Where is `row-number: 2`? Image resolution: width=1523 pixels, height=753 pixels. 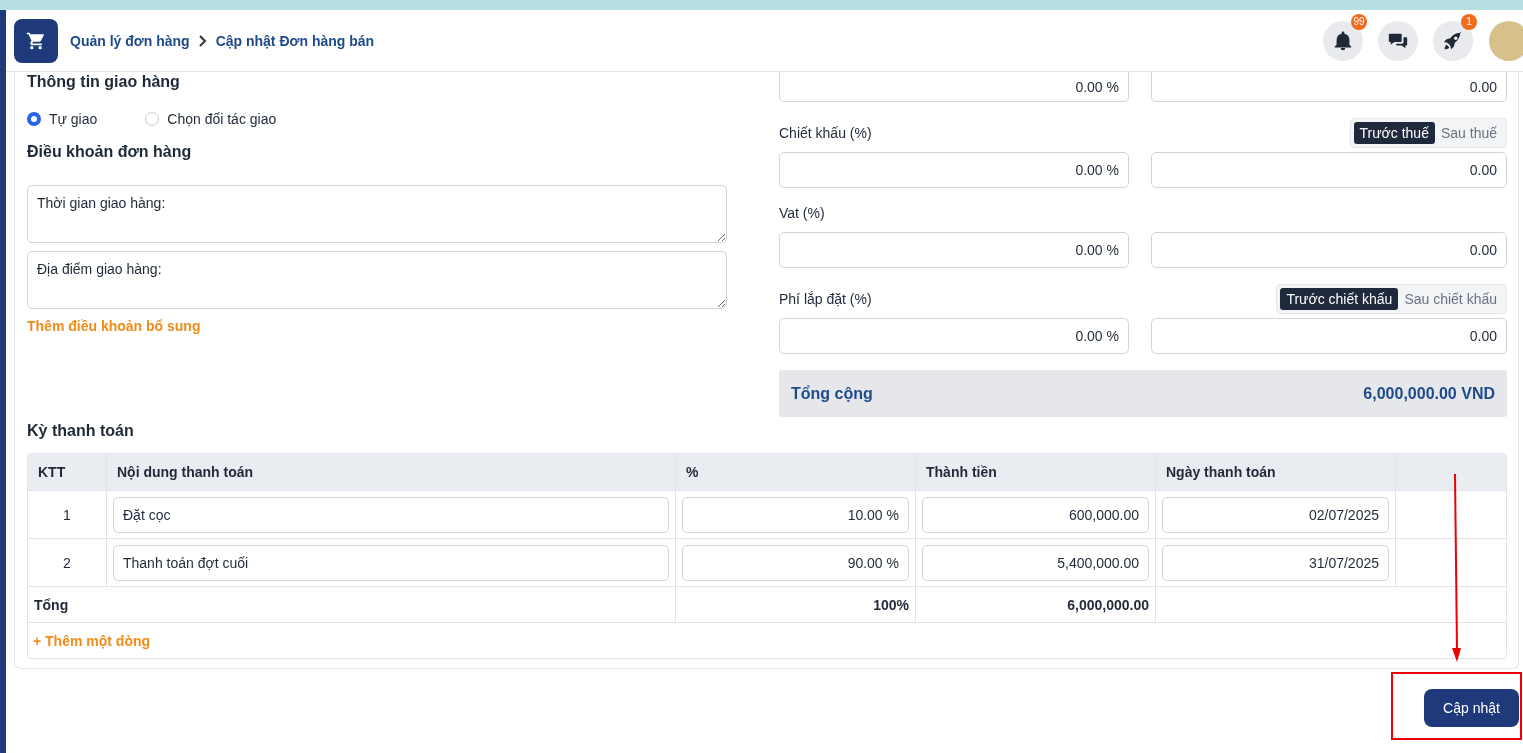
row-number: 2 is located at coordinates (67, 562).